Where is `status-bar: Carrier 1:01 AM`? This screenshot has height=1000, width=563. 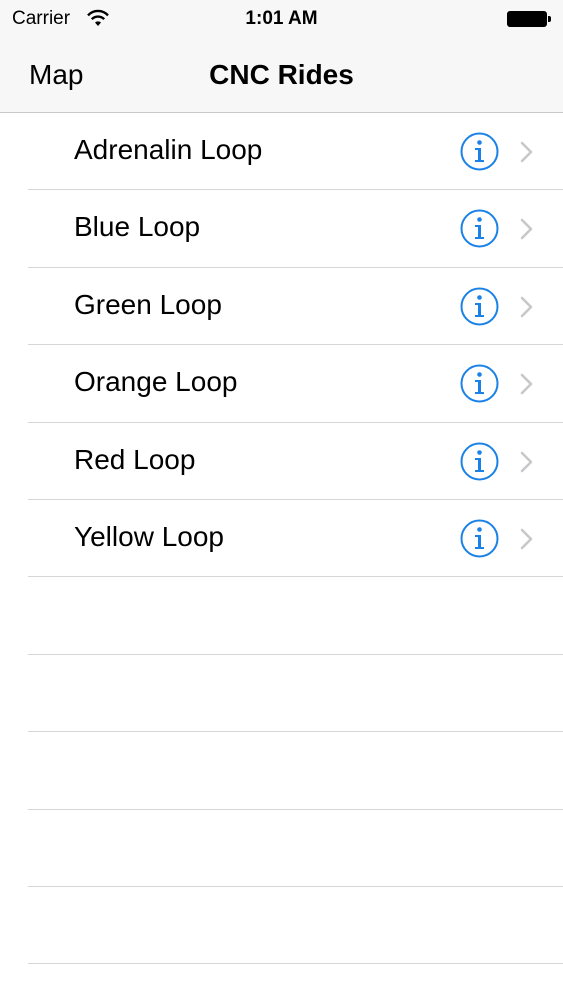 status-bar: Carrier 1:01 AM is located at coordinates (281, 20).